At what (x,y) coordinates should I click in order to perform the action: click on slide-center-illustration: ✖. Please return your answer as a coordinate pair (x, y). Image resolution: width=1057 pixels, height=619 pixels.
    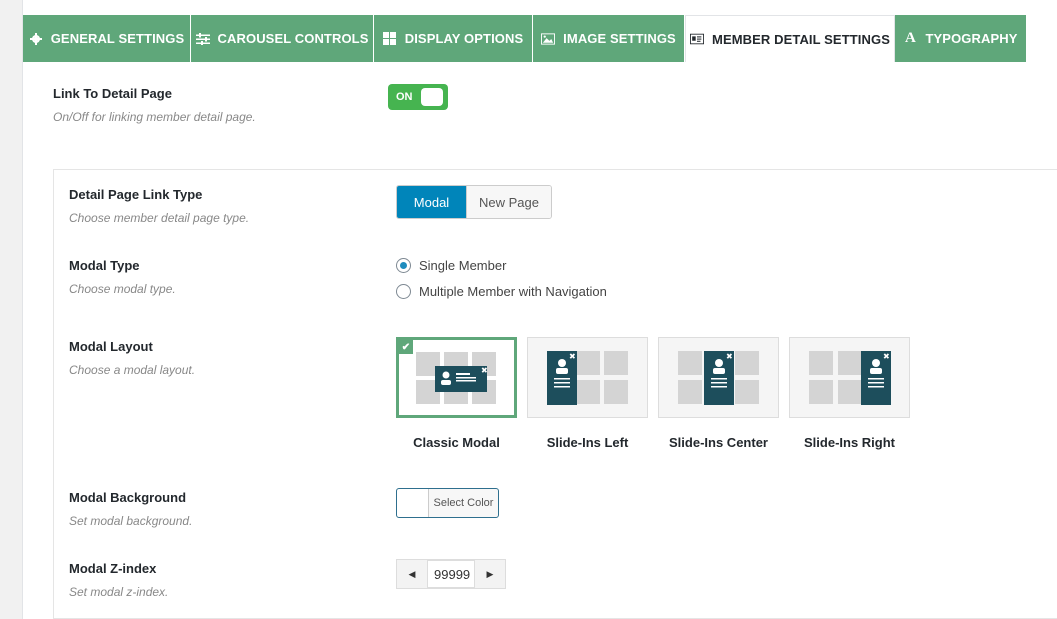
    Looking at the image, I should click on (718, 378).